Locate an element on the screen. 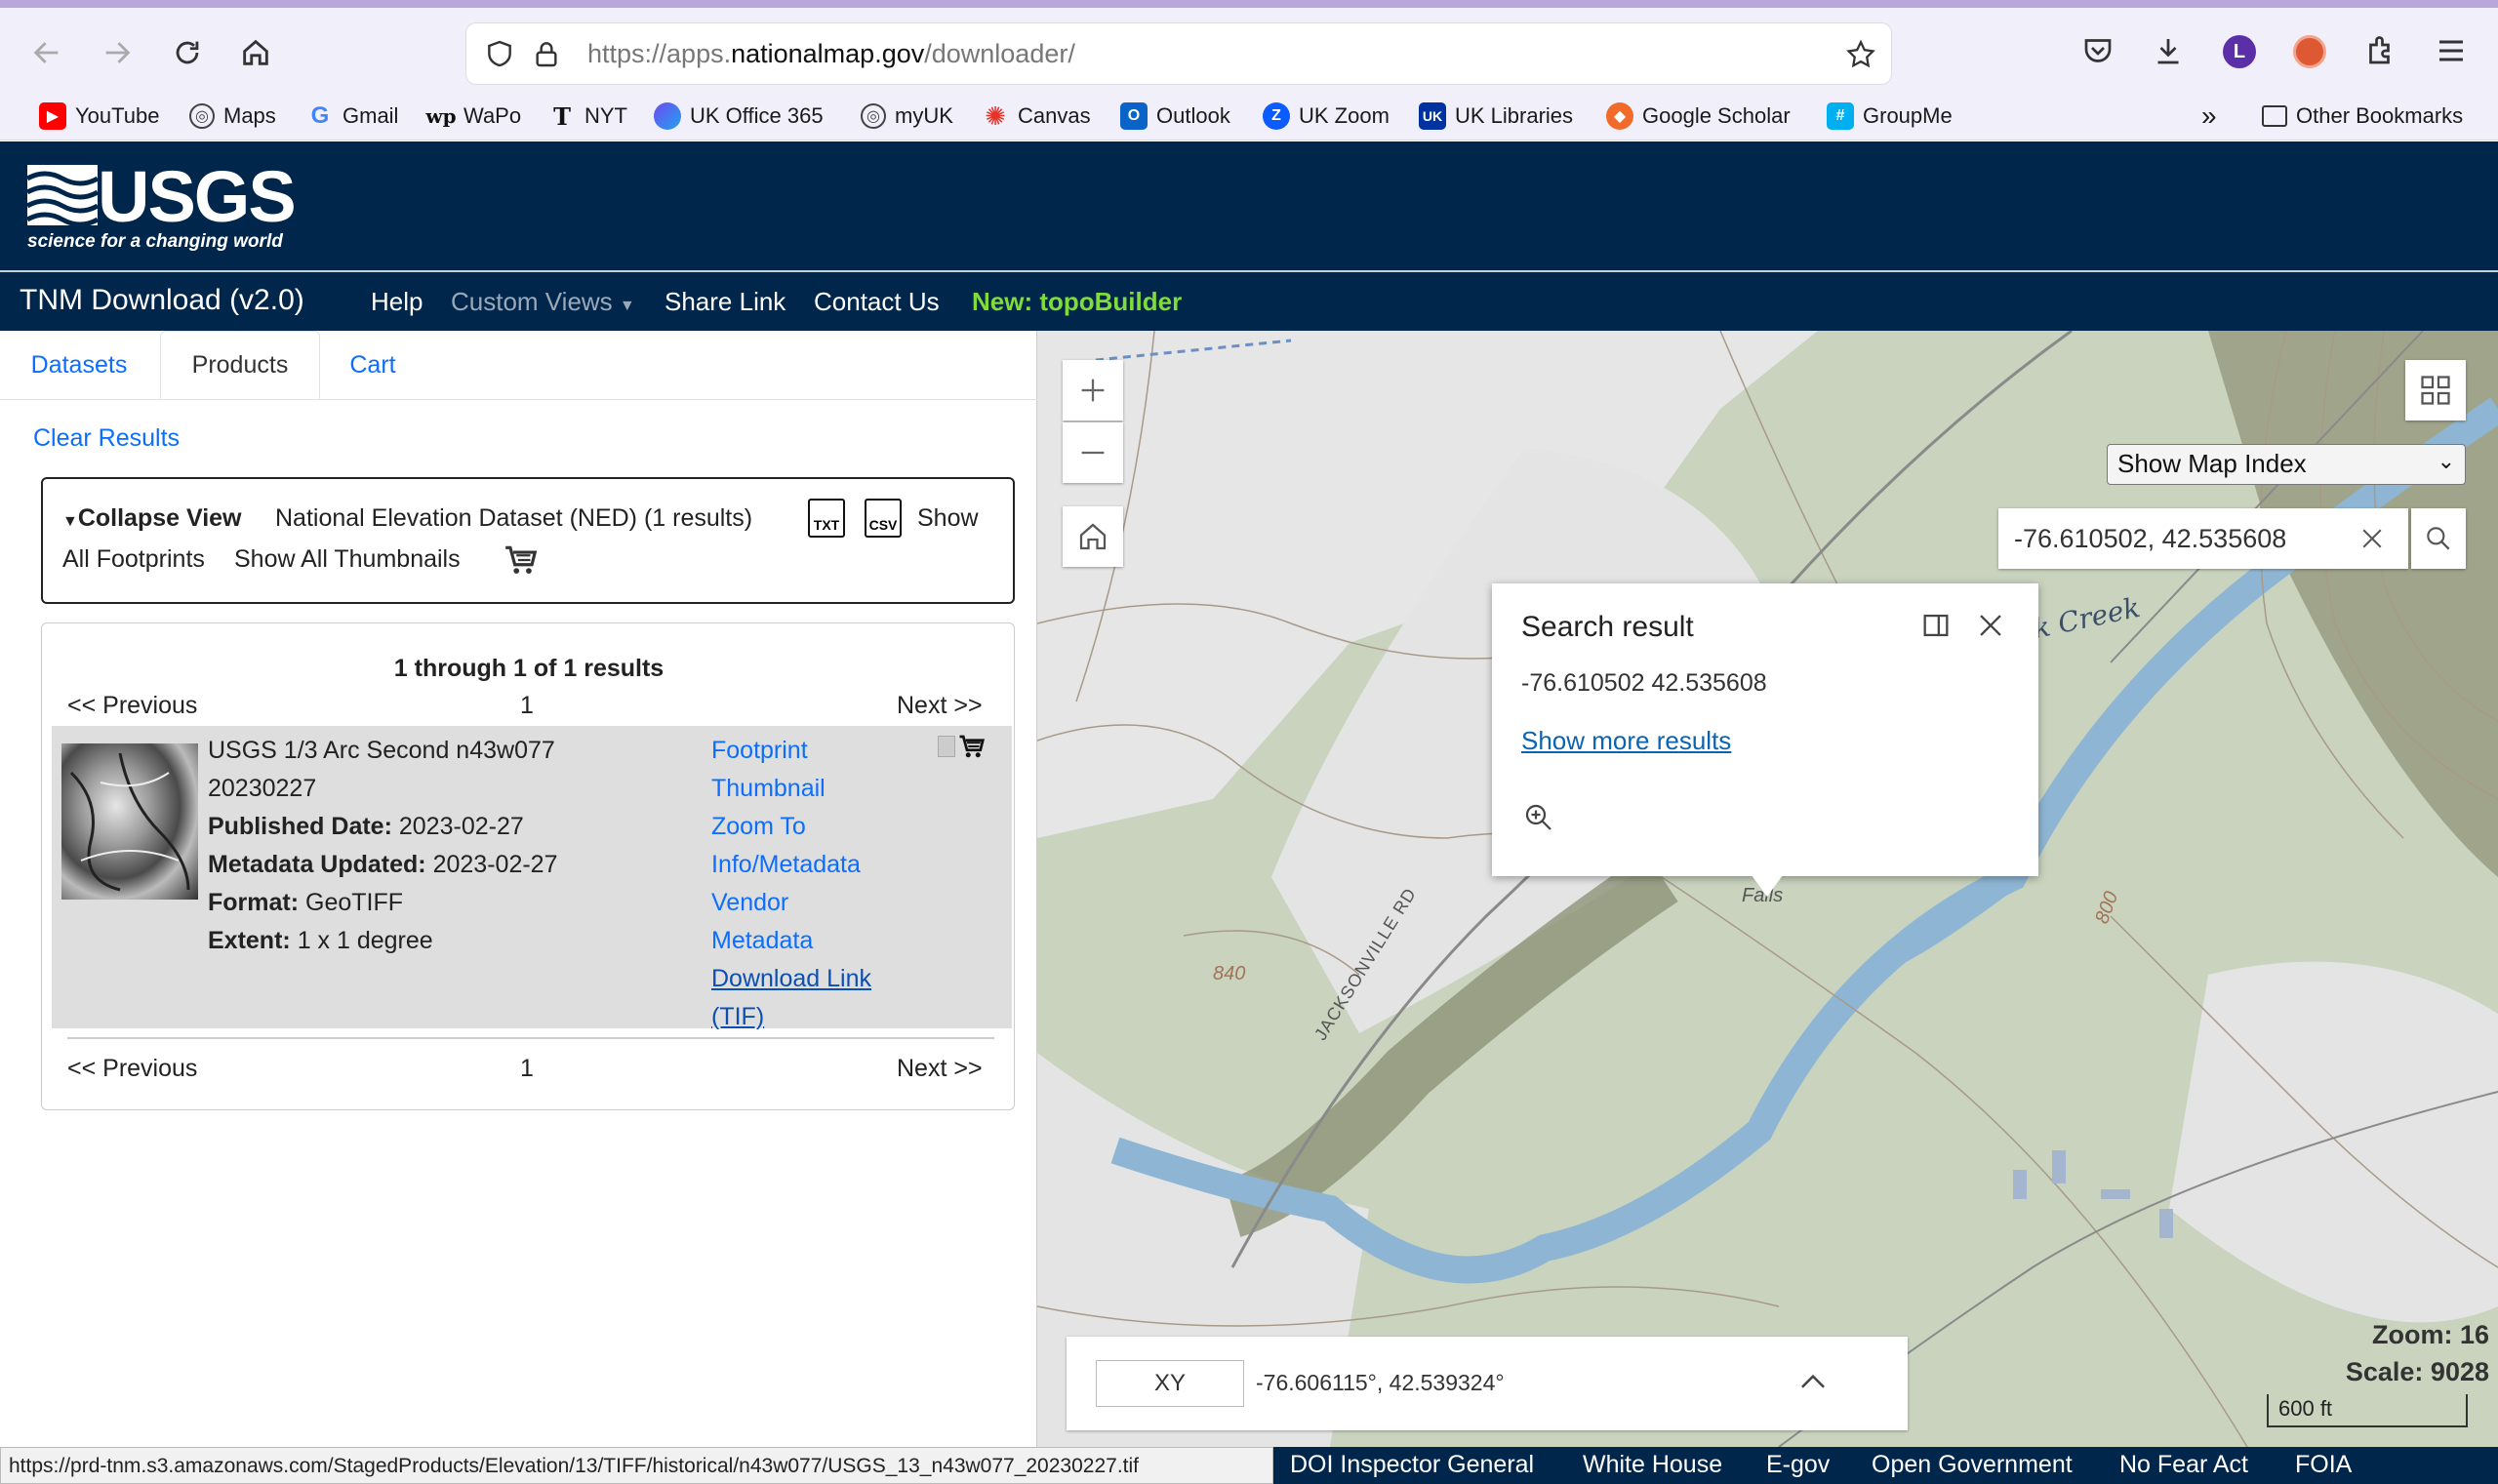  vendor-metadata-link: Vendor is located at coordinates (791, 903).